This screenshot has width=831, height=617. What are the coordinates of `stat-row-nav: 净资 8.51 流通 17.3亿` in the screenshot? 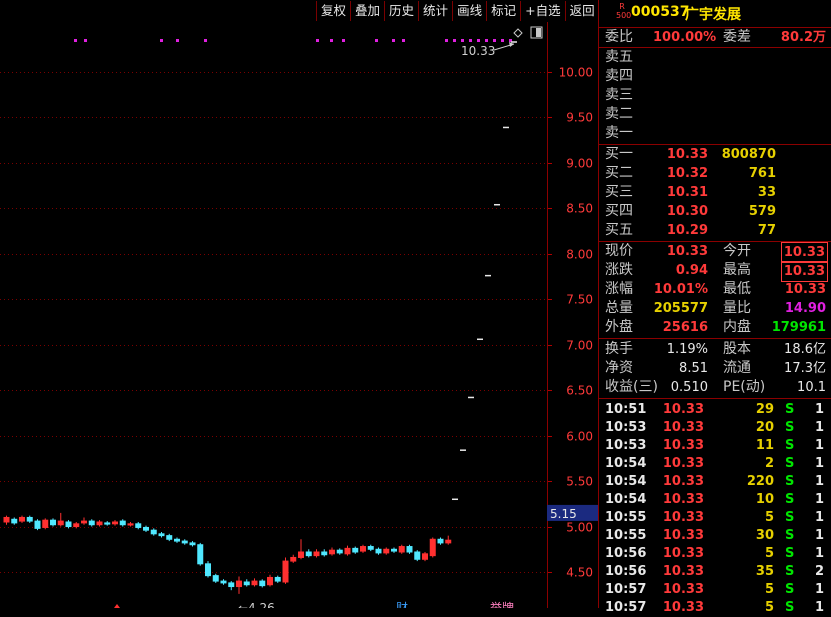 It's located at (715, 368).